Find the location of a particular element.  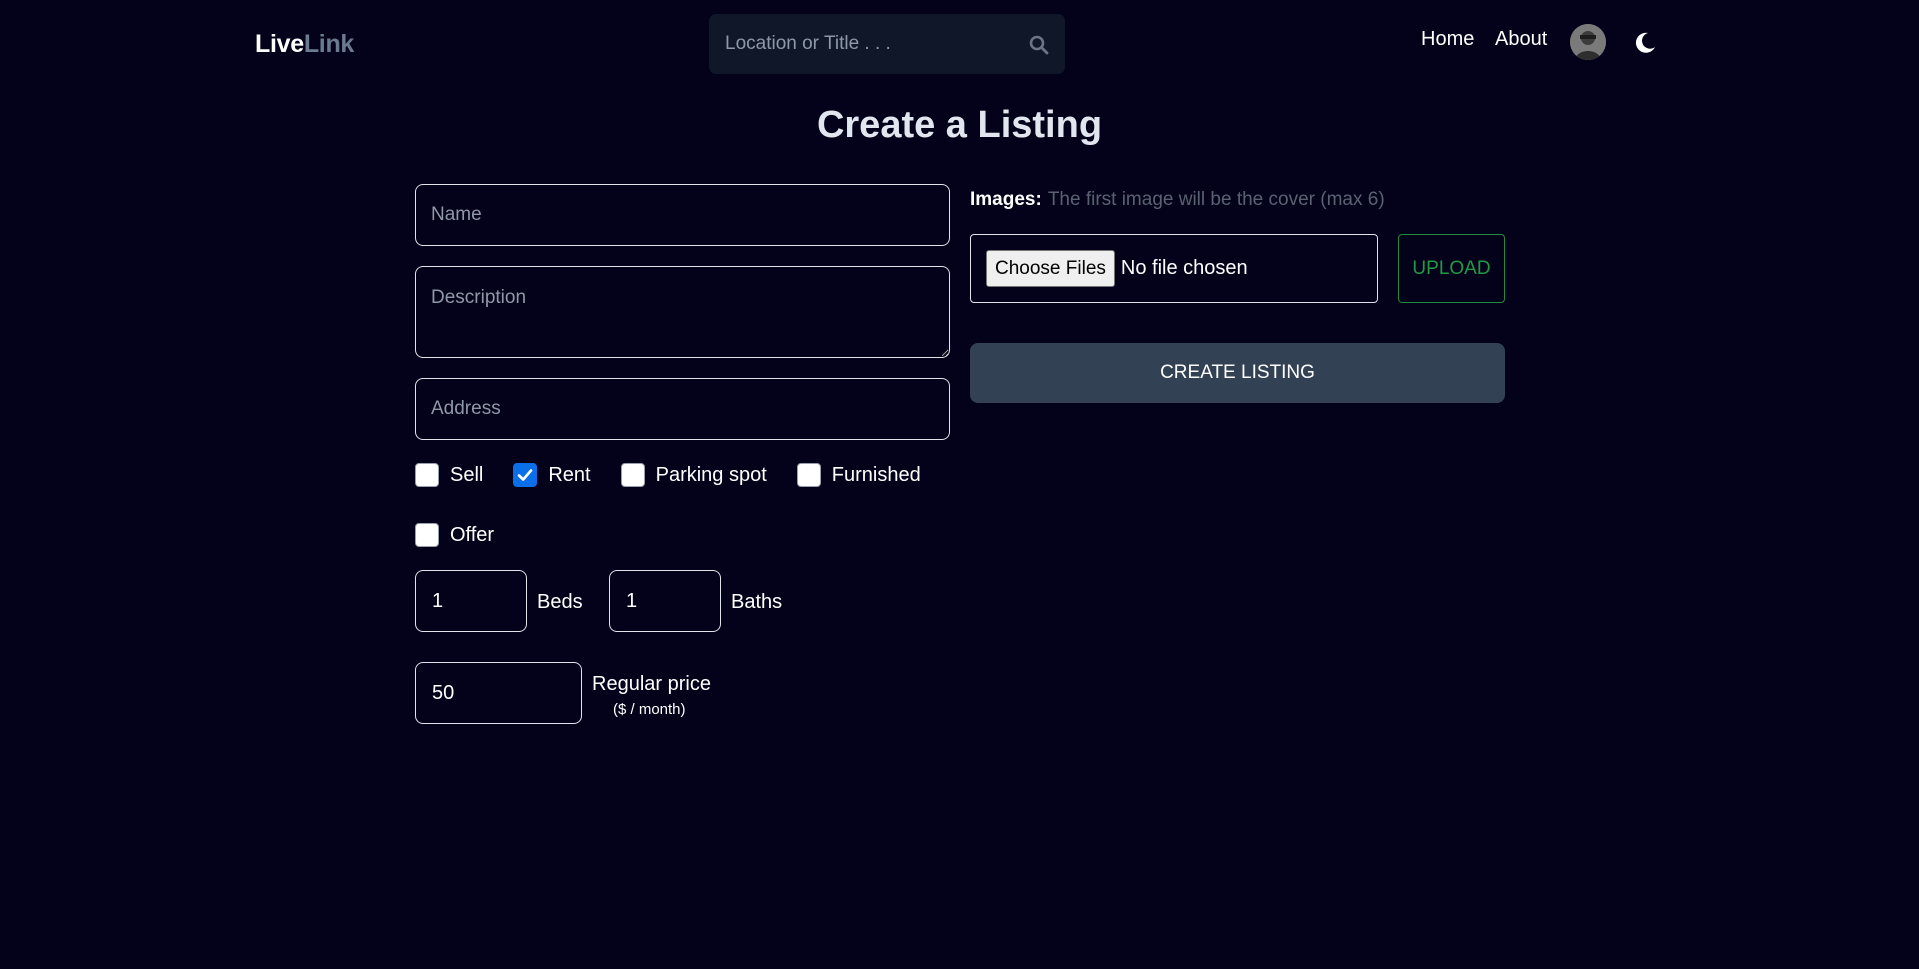

price-unit-label: ($ / month) is located at coordinates (649, 709).